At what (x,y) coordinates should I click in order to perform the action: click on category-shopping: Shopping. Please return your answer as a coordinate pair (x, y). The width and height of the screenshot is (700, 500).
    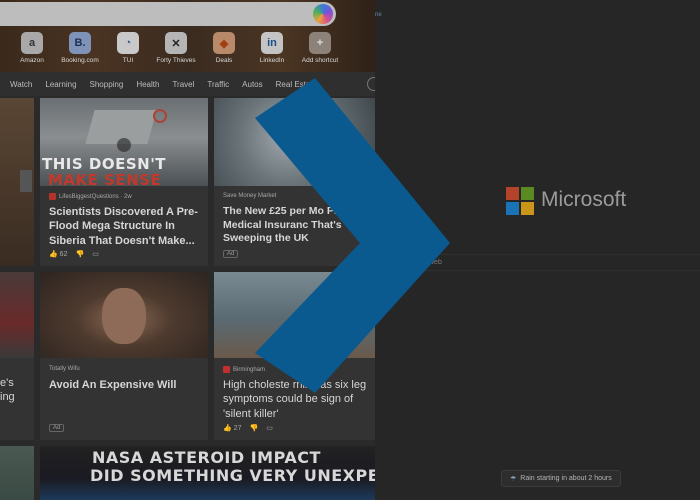
    Looking at the image, I should click on (107, 84).